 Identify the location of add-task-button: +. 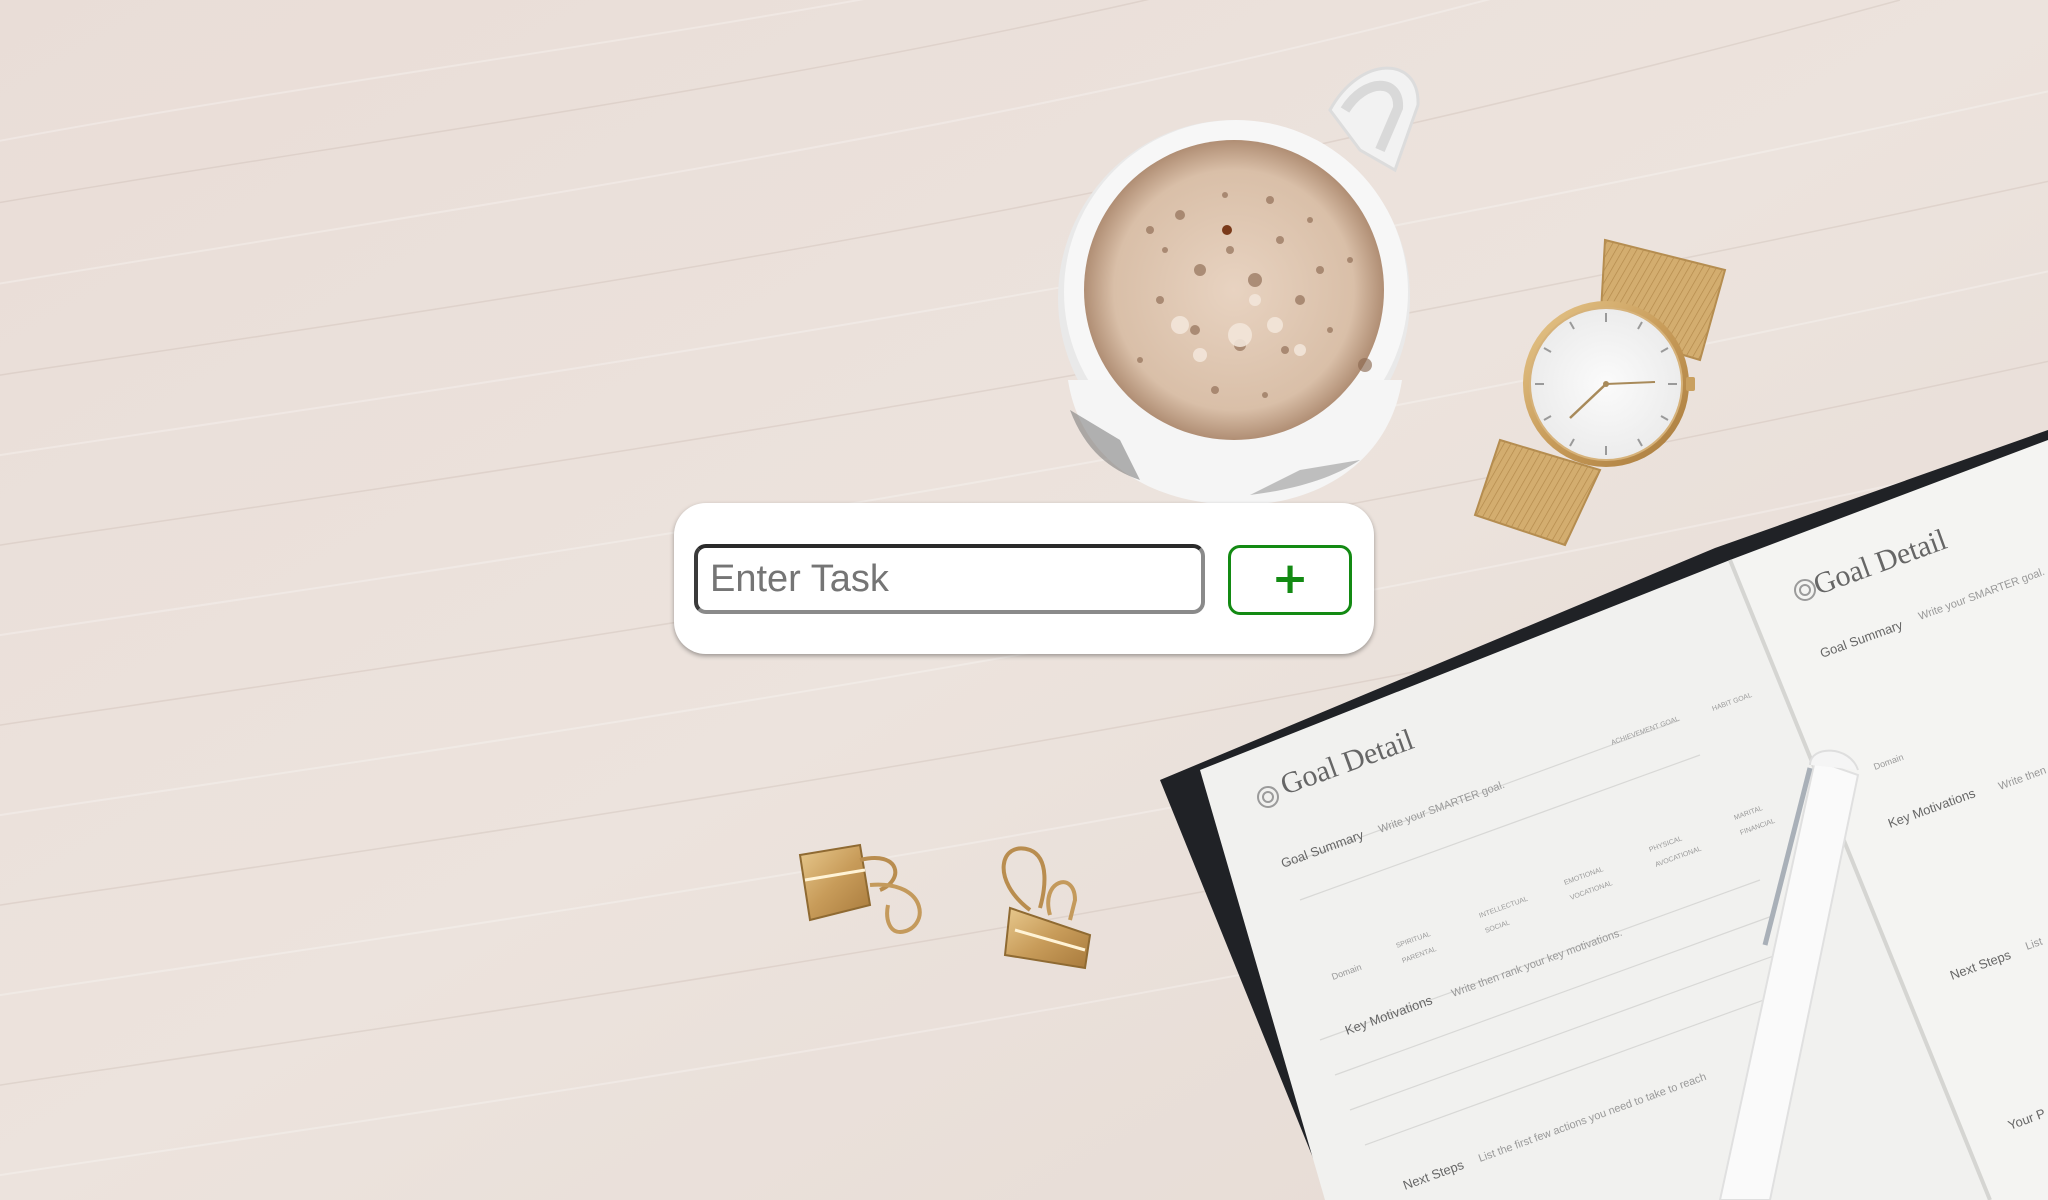
(1290, 580).